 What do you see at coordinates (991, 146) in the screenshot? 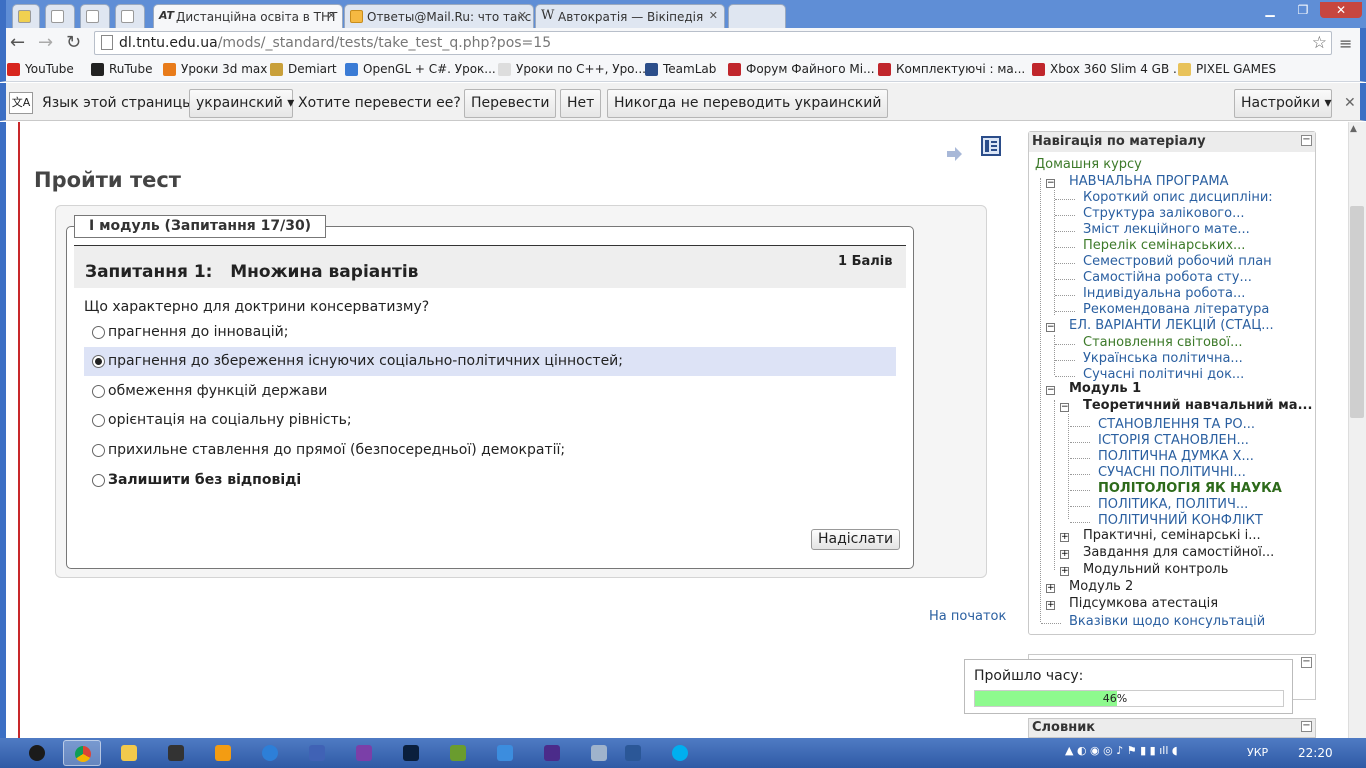
I see `sitemap-icon` at bounding box center [991, 146].